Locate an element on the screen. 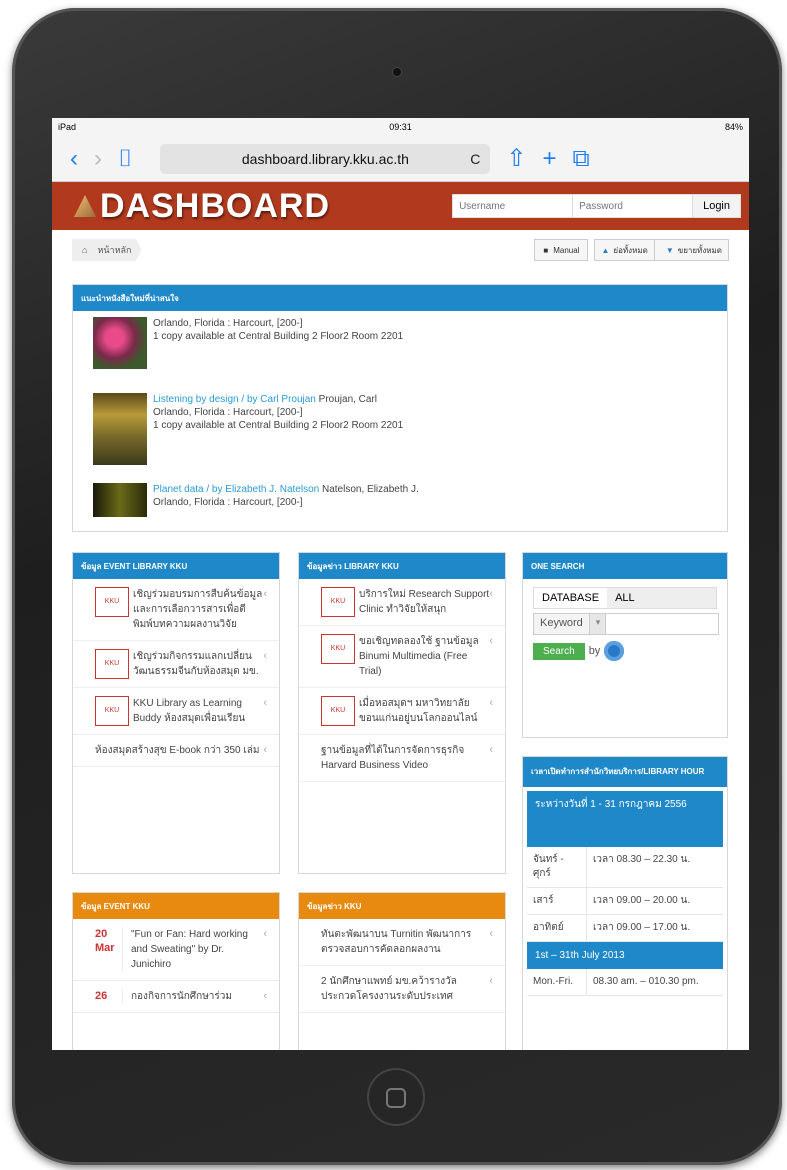  password-input is located at coordinates (633, 206).